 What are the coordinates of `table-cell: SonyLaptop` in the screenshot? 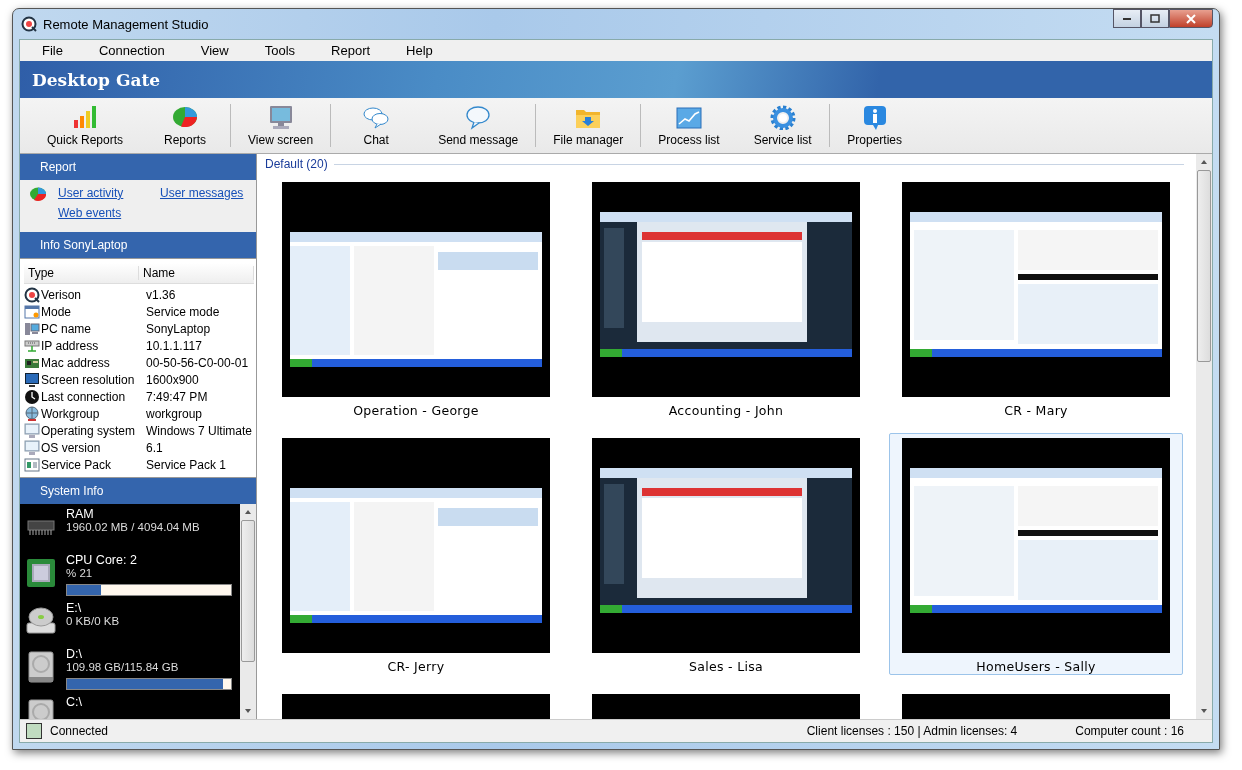 It's located at (178, 328).